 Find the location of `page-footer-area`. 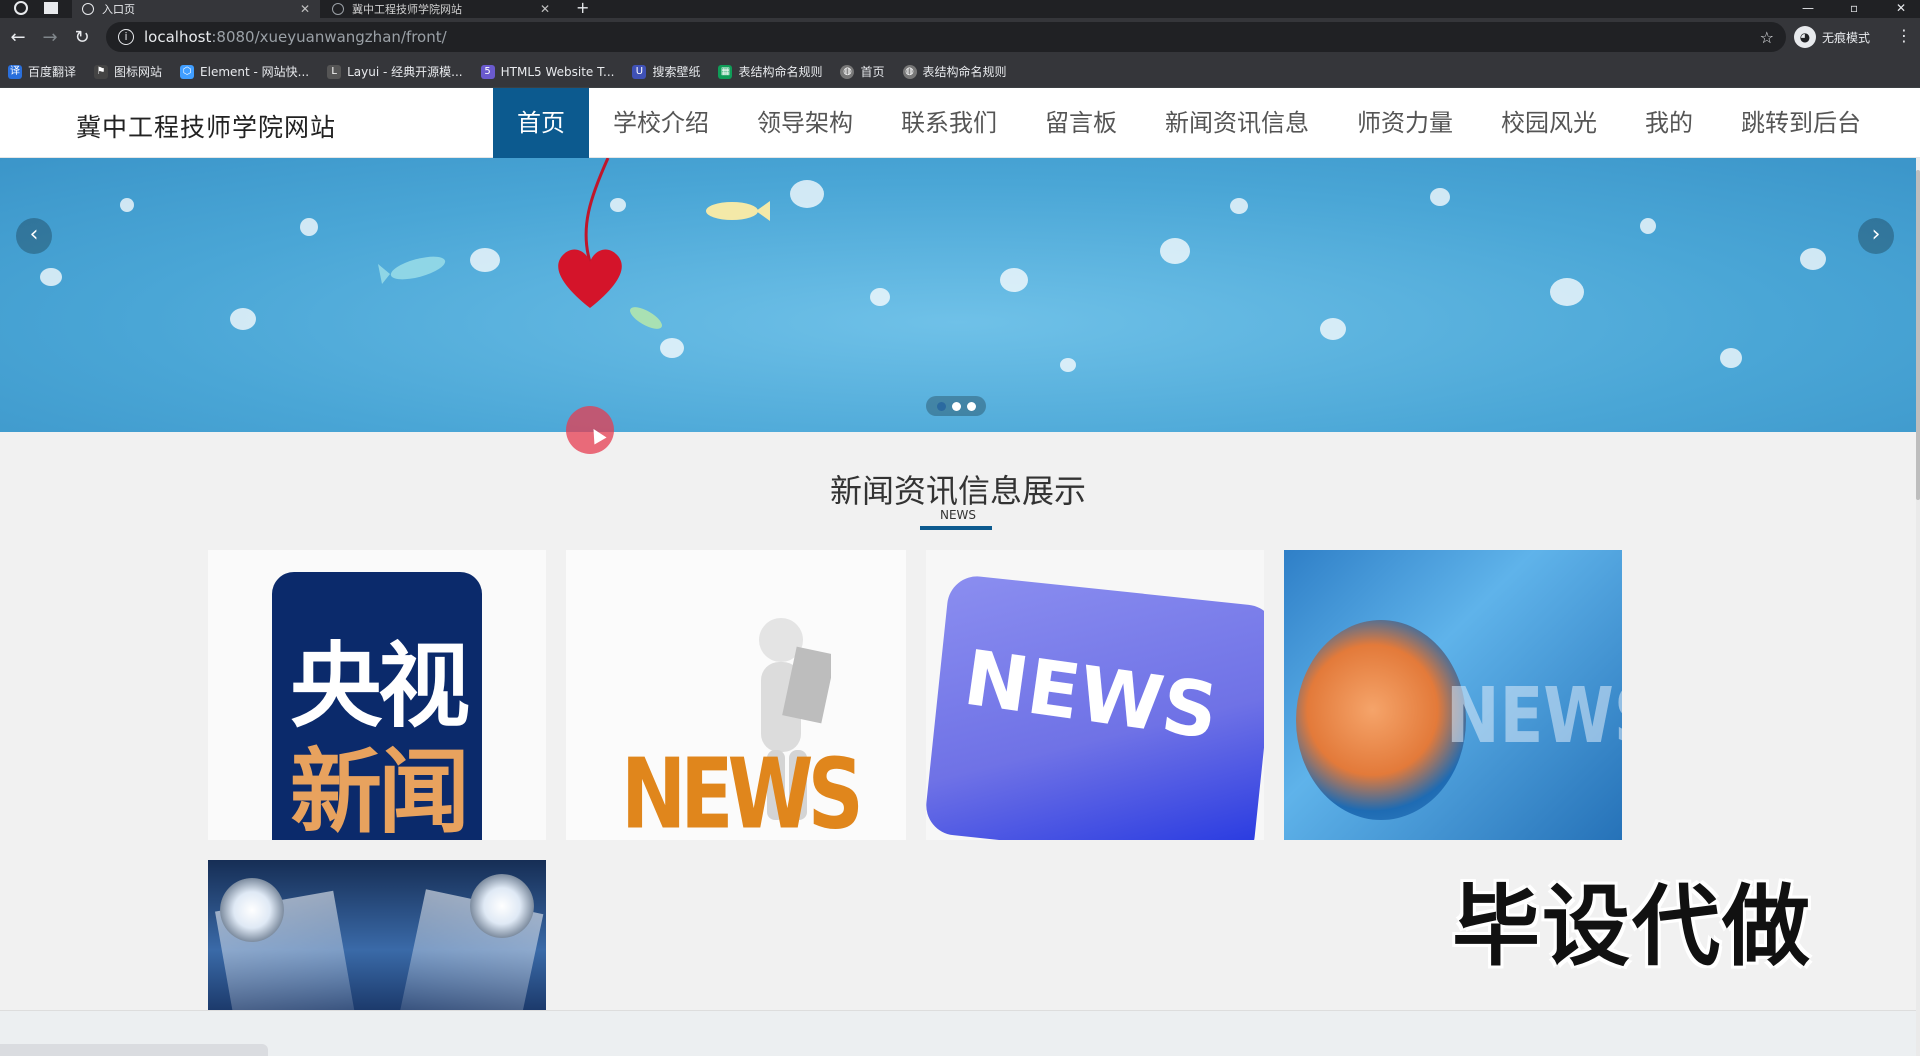

page-footer-area is located at coordinates (958, 1033).